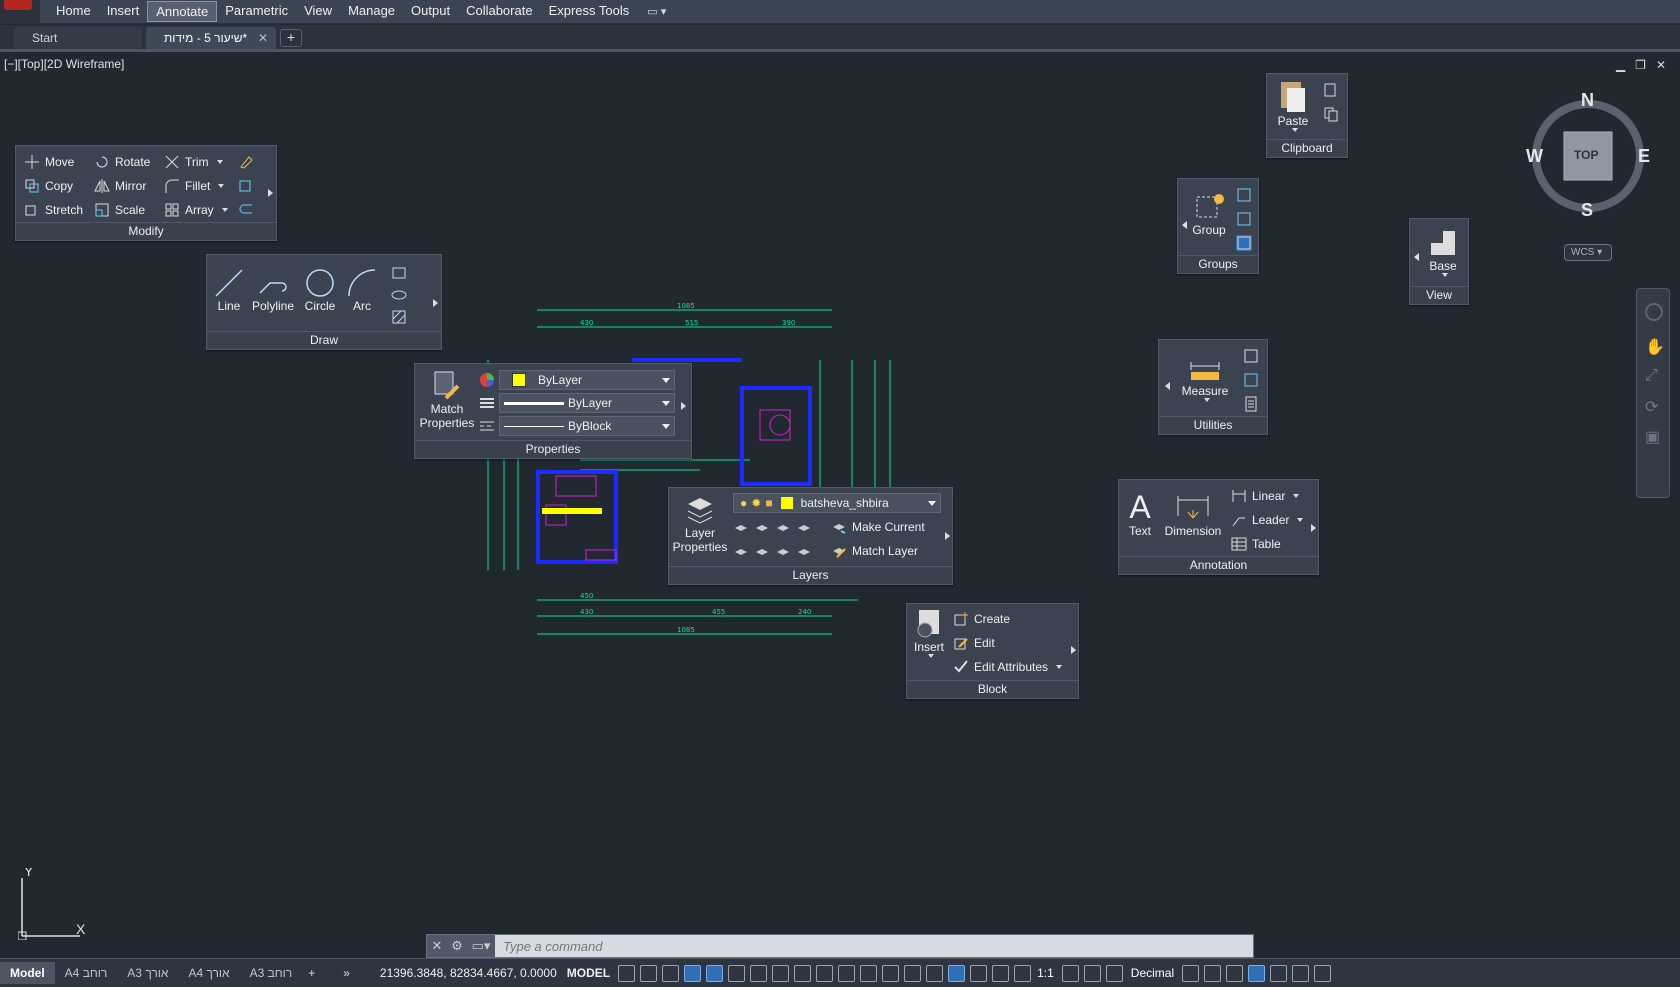 This screenshot has height=987, width=1680. What do you see at coordinates (671, 973) in the screenshot?
I see `infer-constraints-icon` at bounding box center [671, 973].